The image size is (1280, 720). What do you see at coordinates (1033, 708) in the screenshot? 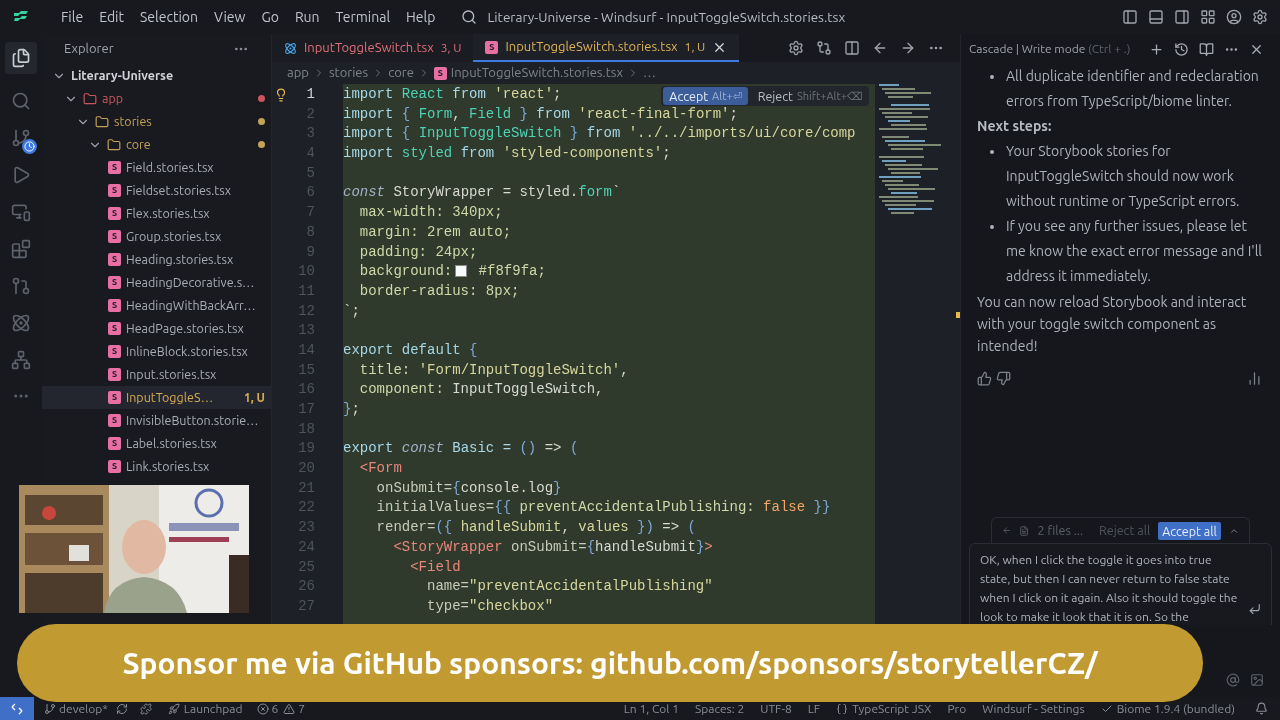
I see `status-item: Windsurf - Settings` at bounding box center [1033, 708].